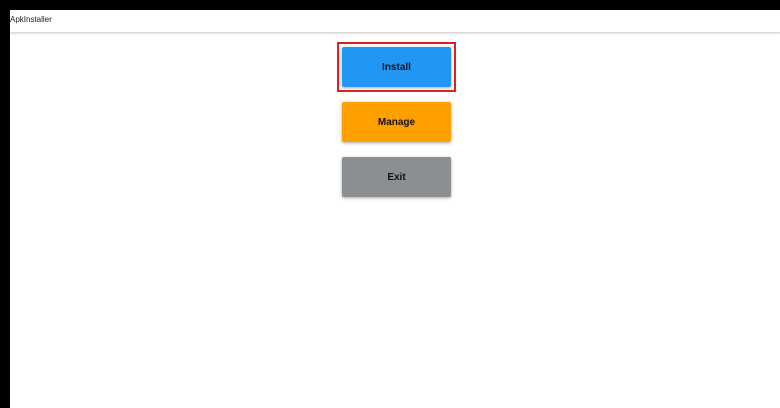  I want to click on manage-button: Manage, so click(396, 122).